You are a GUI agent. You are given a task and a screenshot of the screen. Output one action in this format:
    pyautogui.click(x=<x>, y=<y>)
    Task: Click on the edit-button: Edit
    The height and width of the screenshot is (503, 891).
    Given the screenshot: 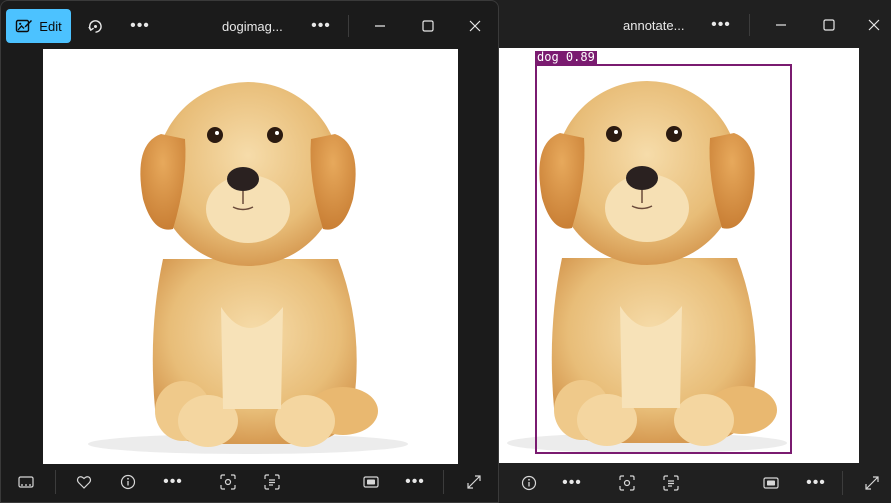 What is the action you would take?
    pyautogui.click(x=38, y=26)
    